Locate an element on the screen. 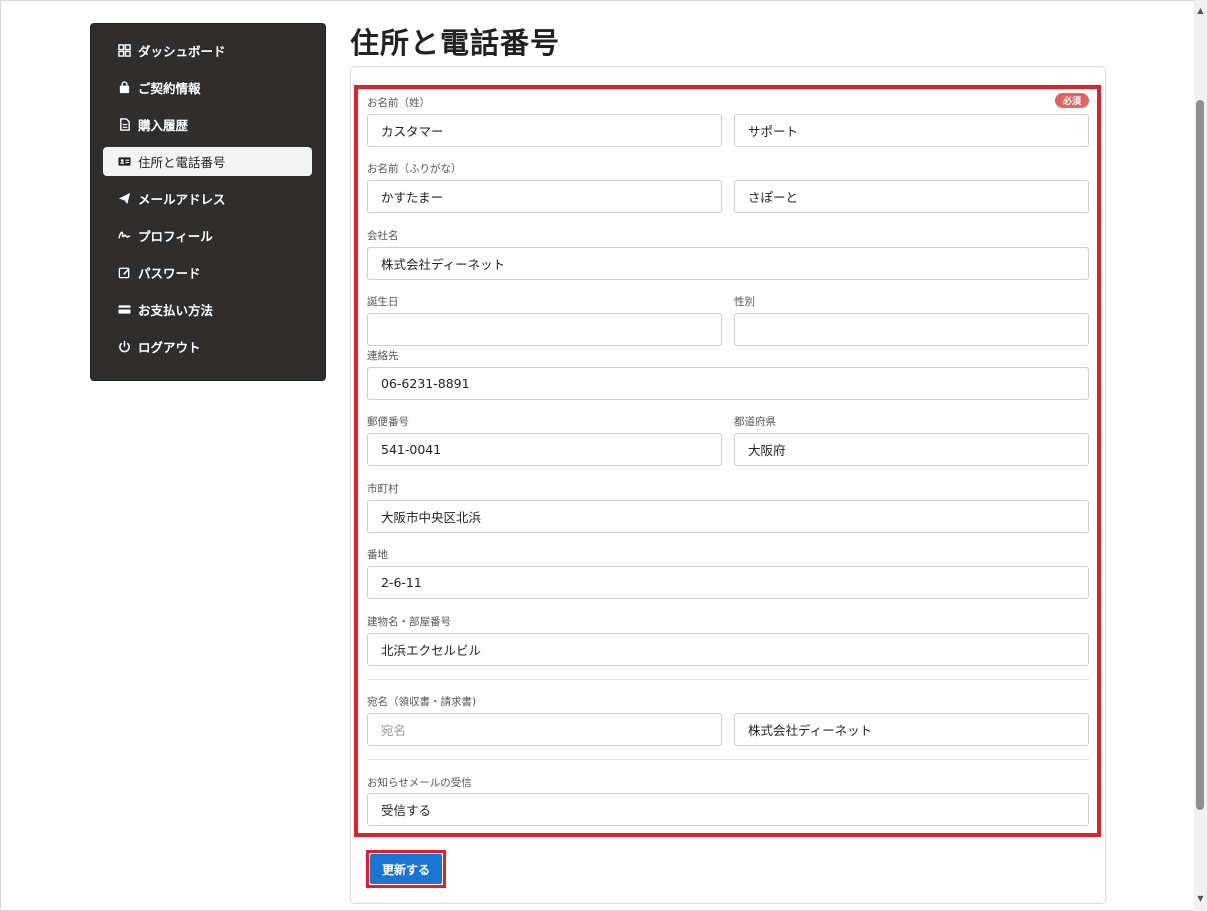 Image resolution: width=1208 pixels, height=911 pixels. city-field: 大阪市中央区北浜 is located at coordinates (728, 516).